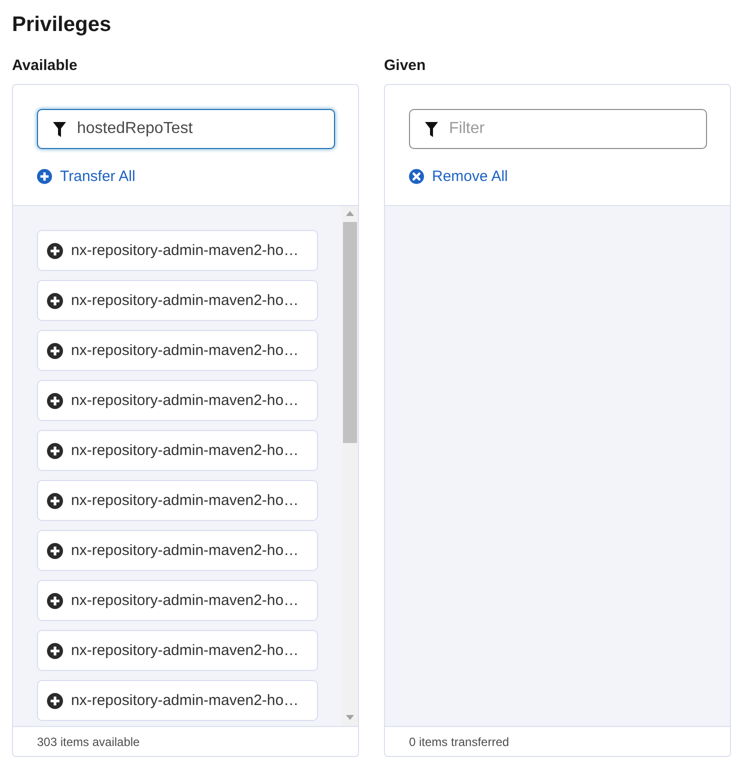 Image resolution: width=735 pixels, height=765 pixels. Describe the element at coordinates (86, 176) in the screenshot. I see `transfer-all-link: Transfer All` at that location.